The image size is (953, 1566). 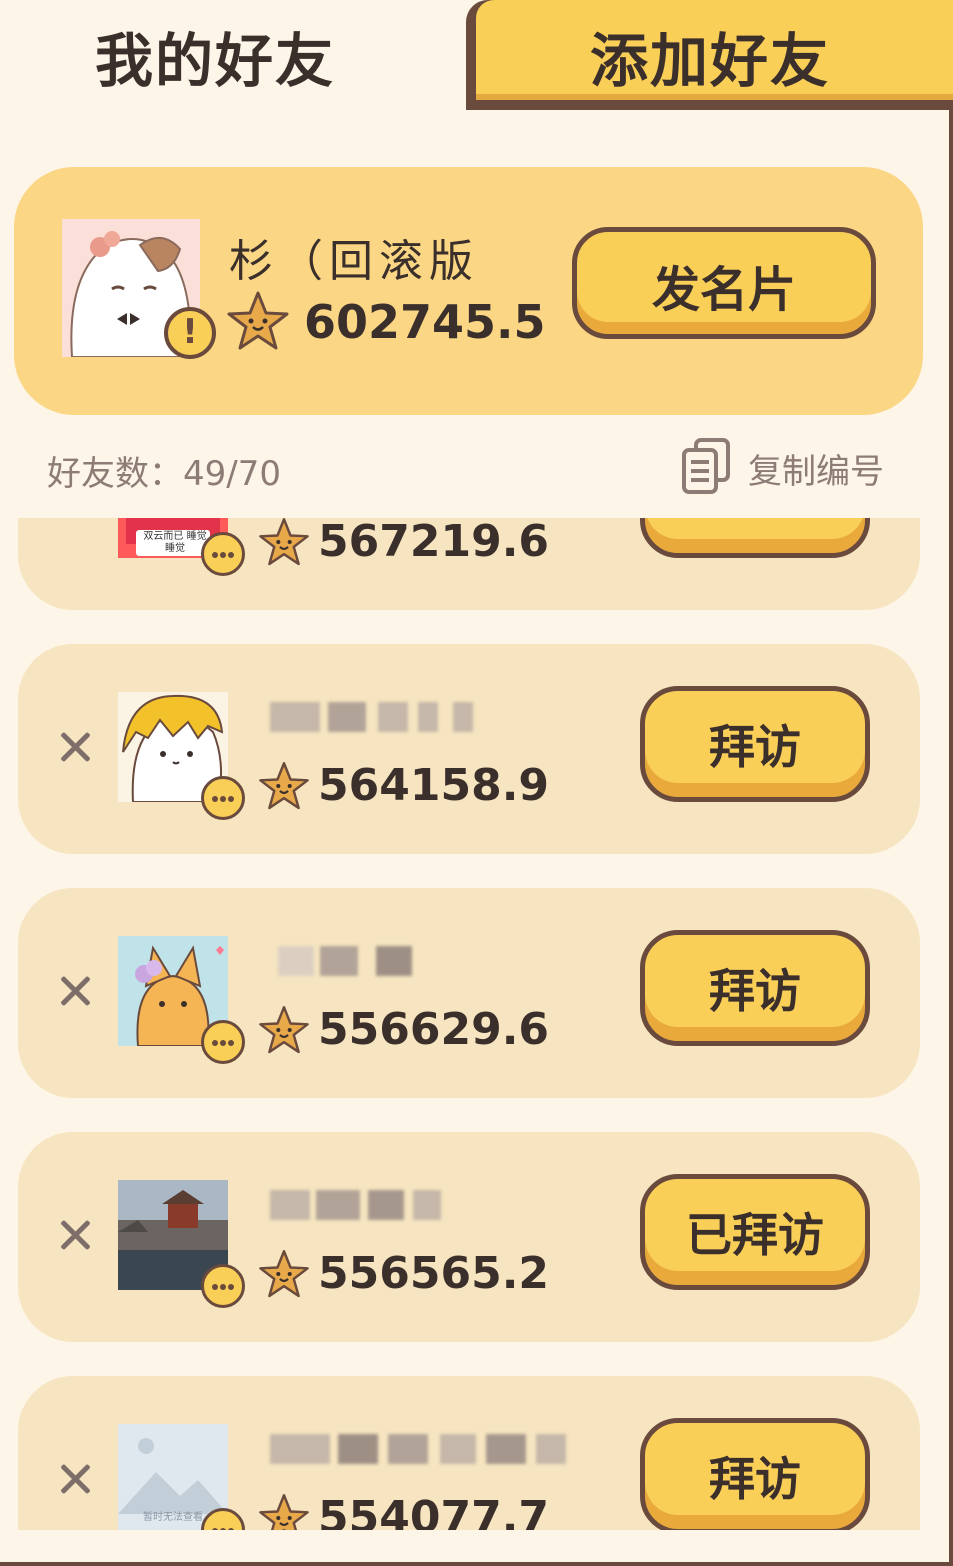 What do you see at coordinates (434, 1273) in the screenshot?
I see `friend-score: 556565.2` at bounding box center [434, 1273].